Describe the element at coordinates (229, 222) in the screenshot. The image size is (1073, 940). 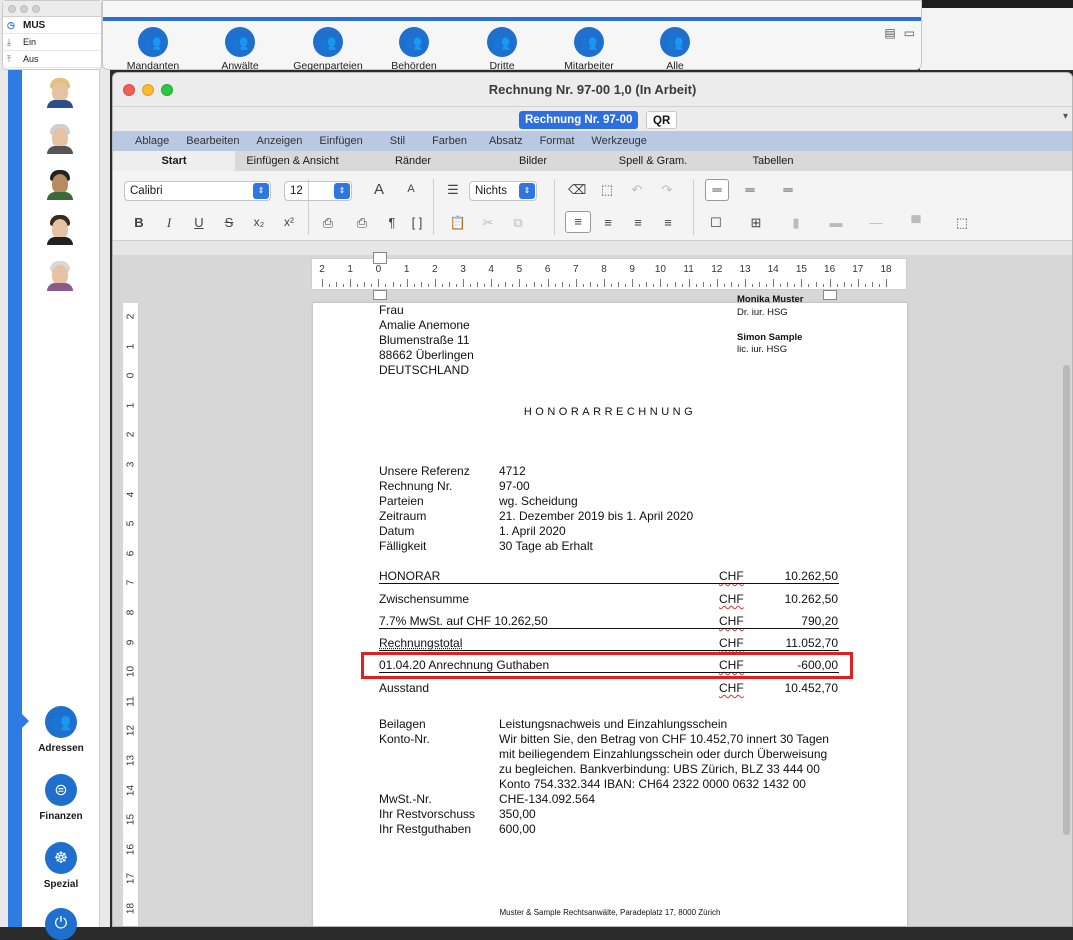
I see `strikethrough-icon: S` at that location.